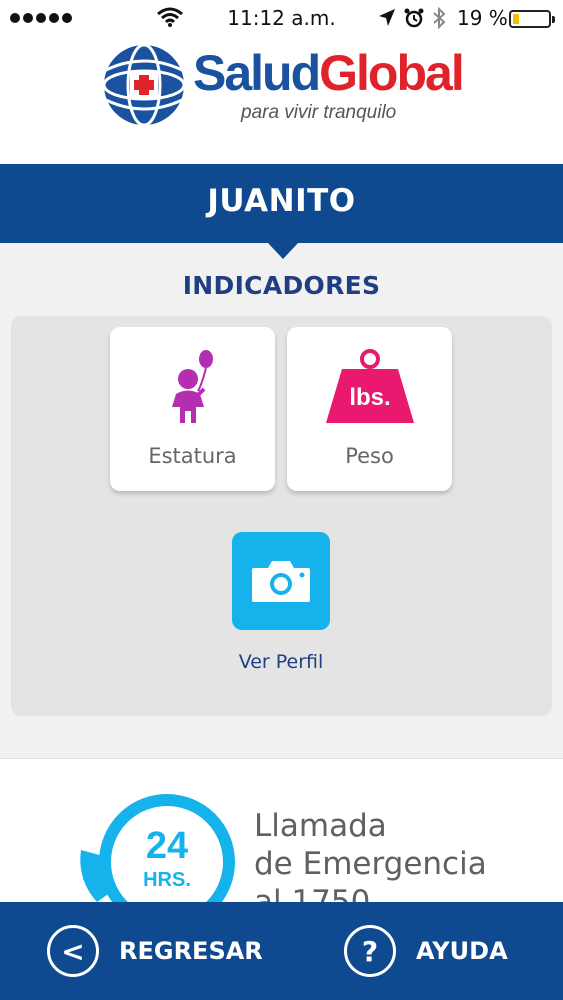 The width and height of the screenshot is (563, 1000). I want to click on logo-wordmark-global: Global, so click(392, 73).